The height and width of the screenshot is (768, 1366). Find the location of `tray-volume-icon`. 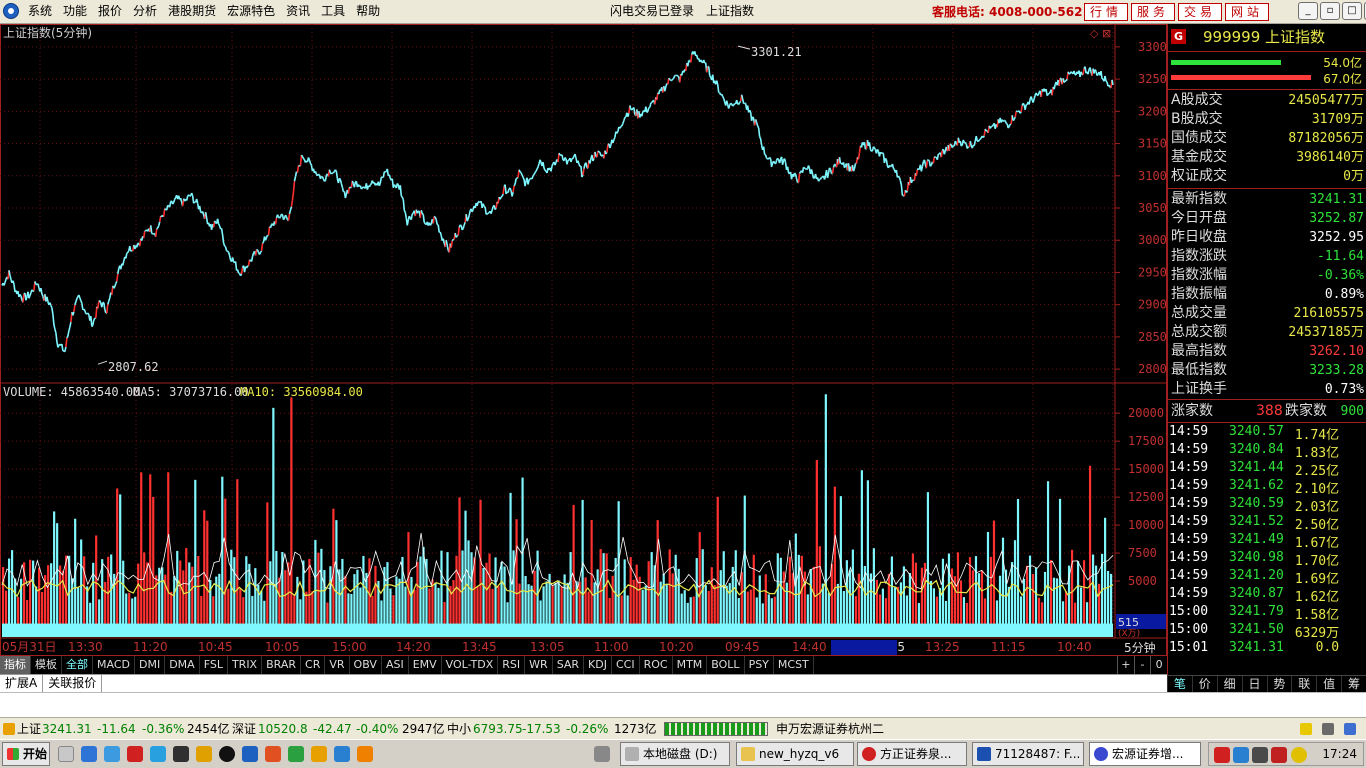

tray-volume-icon is located at coordinates (1260, 755).